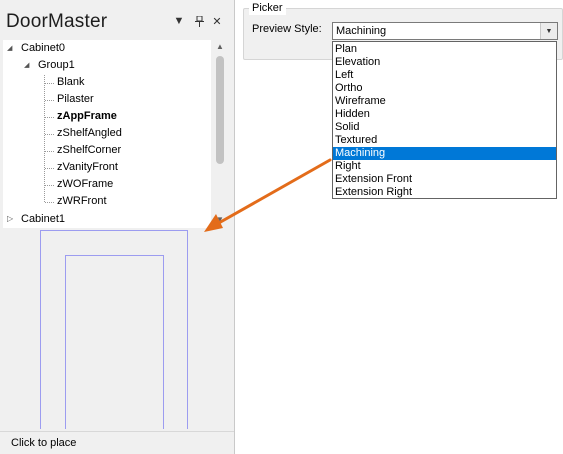  Describe the element at coordinates (114, 342) in the screenshot. I see `door-frame-inner-outline` at that location.